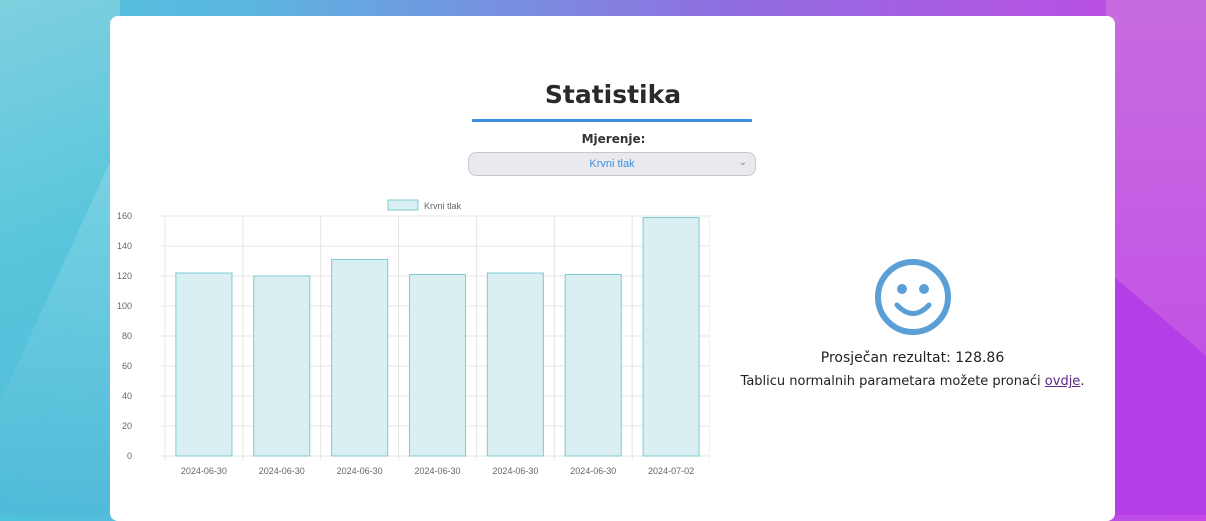  Describe the element at coordinates (124, 216) in the screenshot. I see `y-tick-label: 160` at that location.